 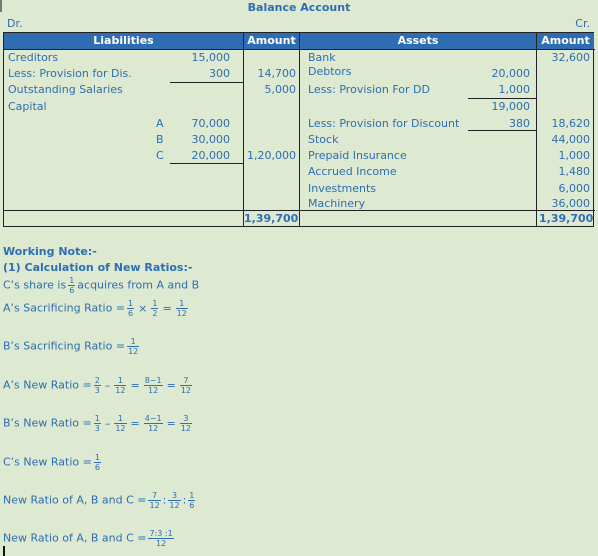 What do you see at coordinates (571, 203) in the screenshot?
I see `machinery-amount: 36,000` at bounding box center [571, 203].